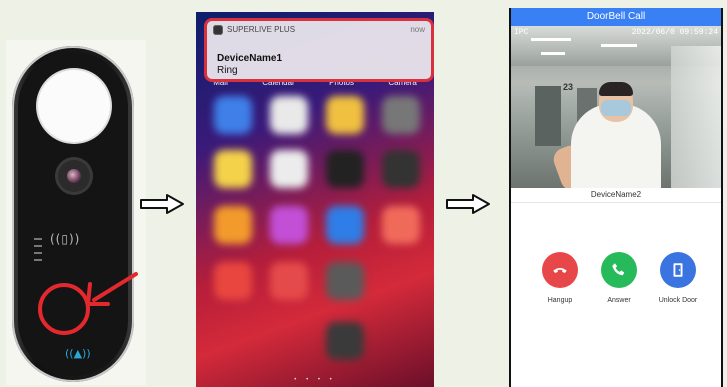  What do you see at coordinates (38, 252) in the screenshot?
I see `microphone-grille-icon` at bounding box center [38, 252].